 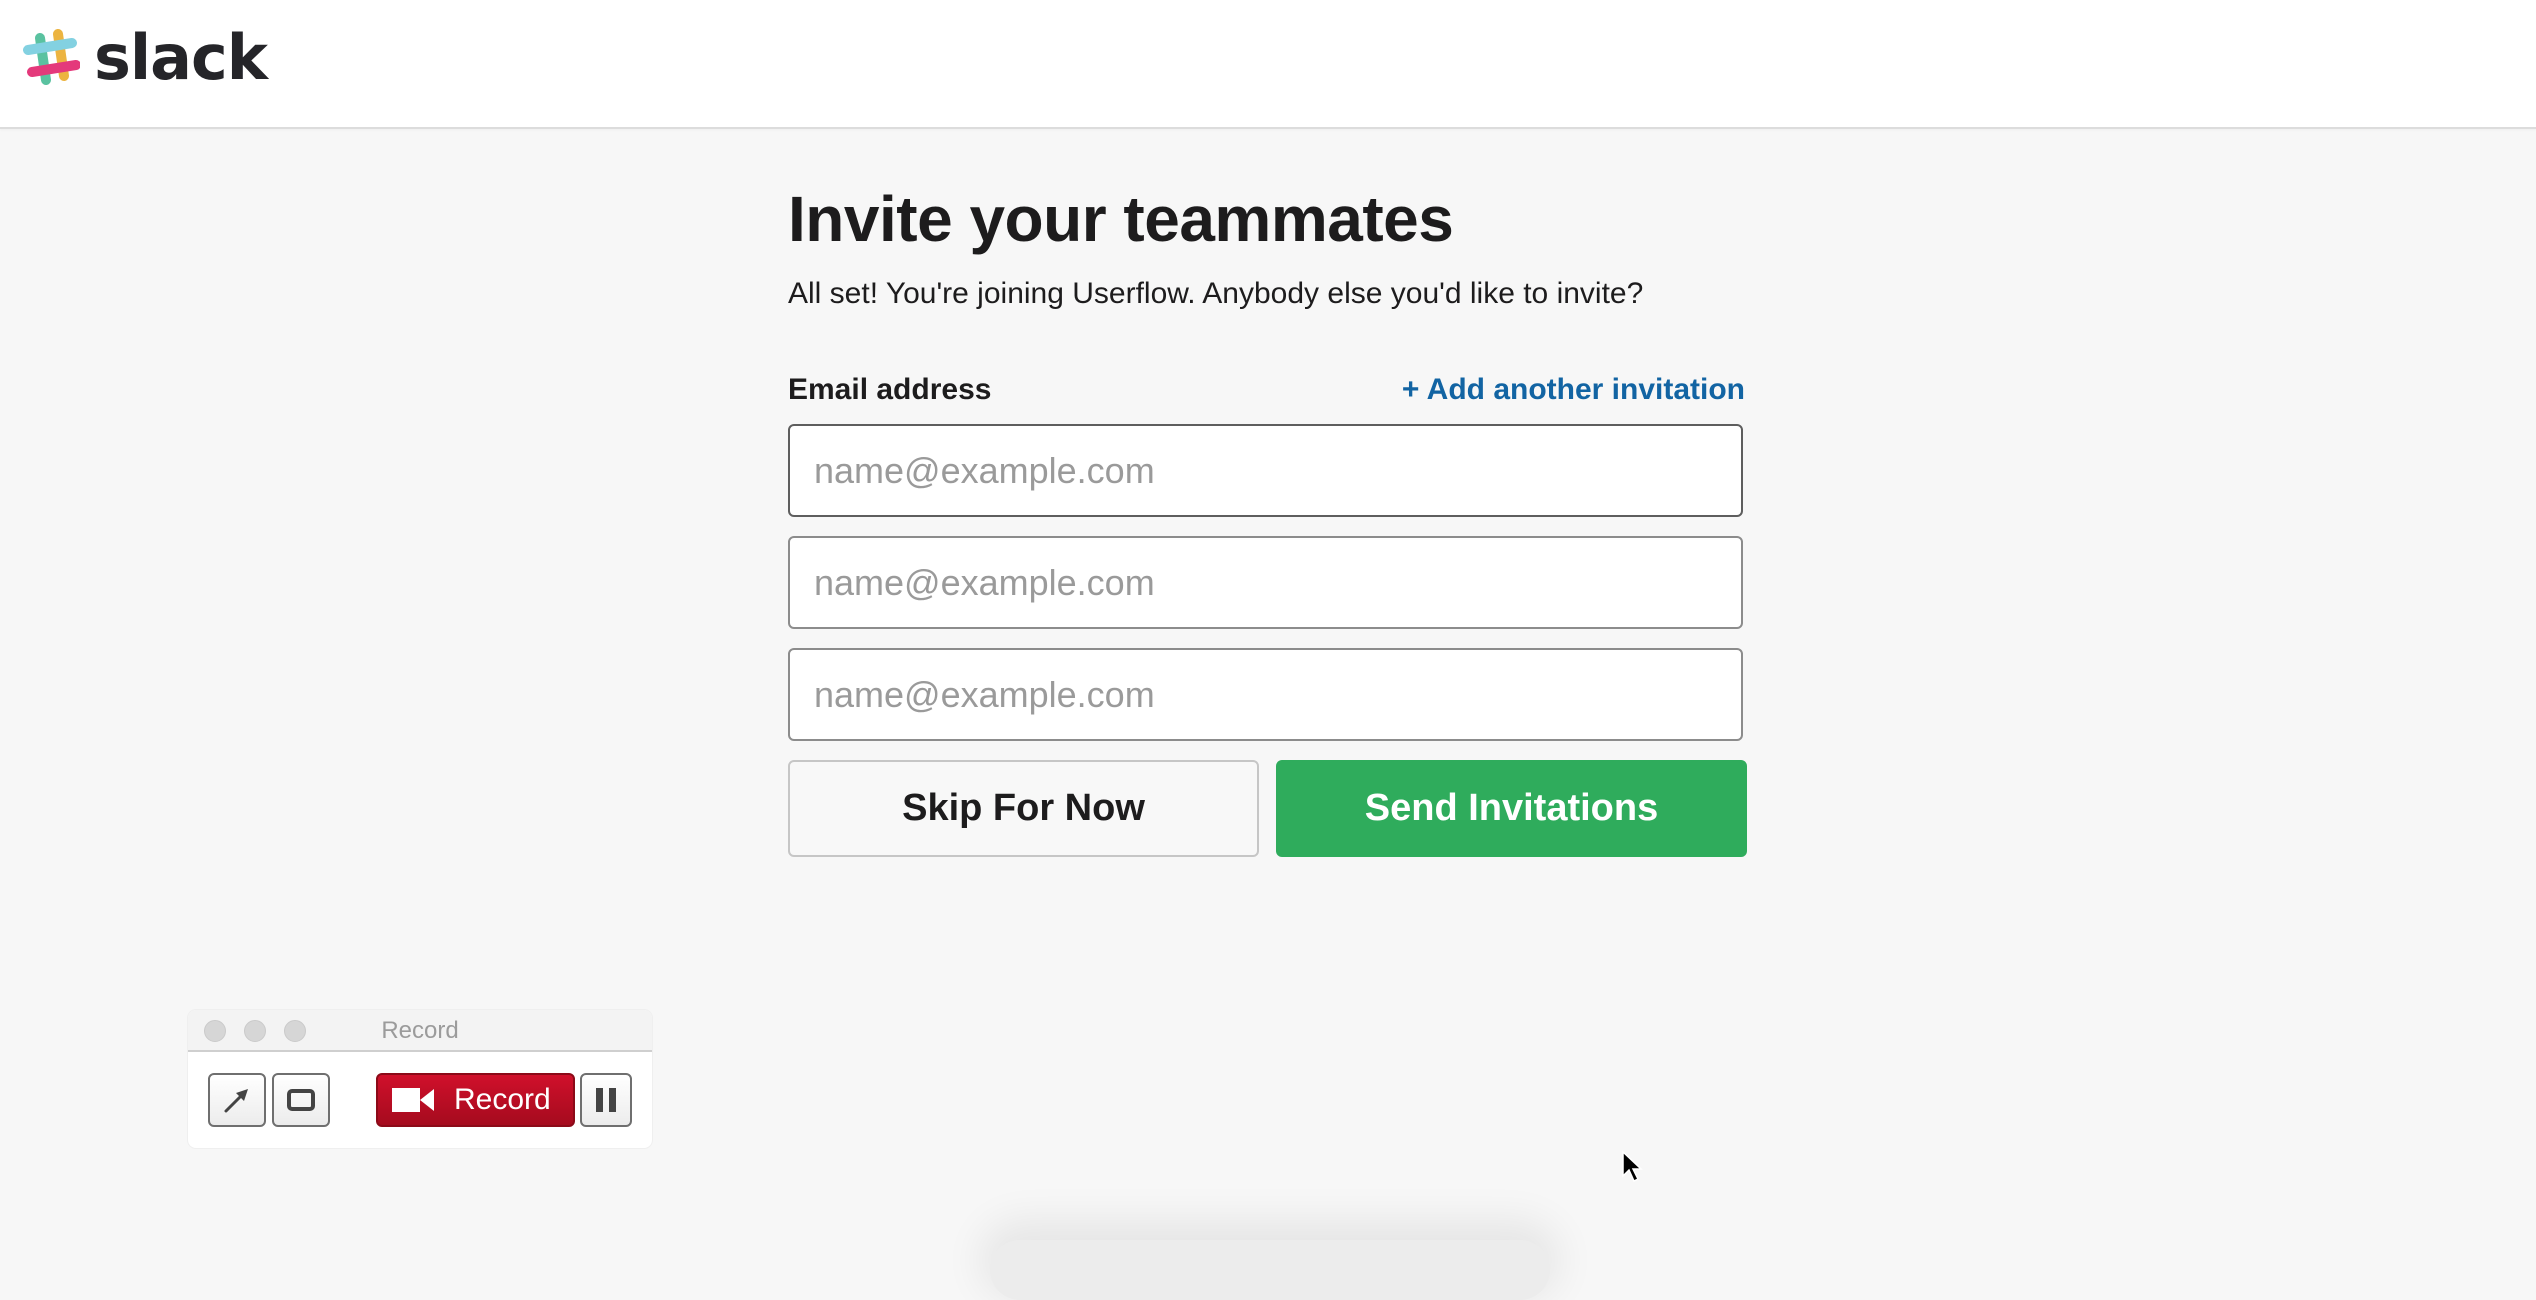 I want to click on record-widget: Record Record, so click(x=420, y=1079).